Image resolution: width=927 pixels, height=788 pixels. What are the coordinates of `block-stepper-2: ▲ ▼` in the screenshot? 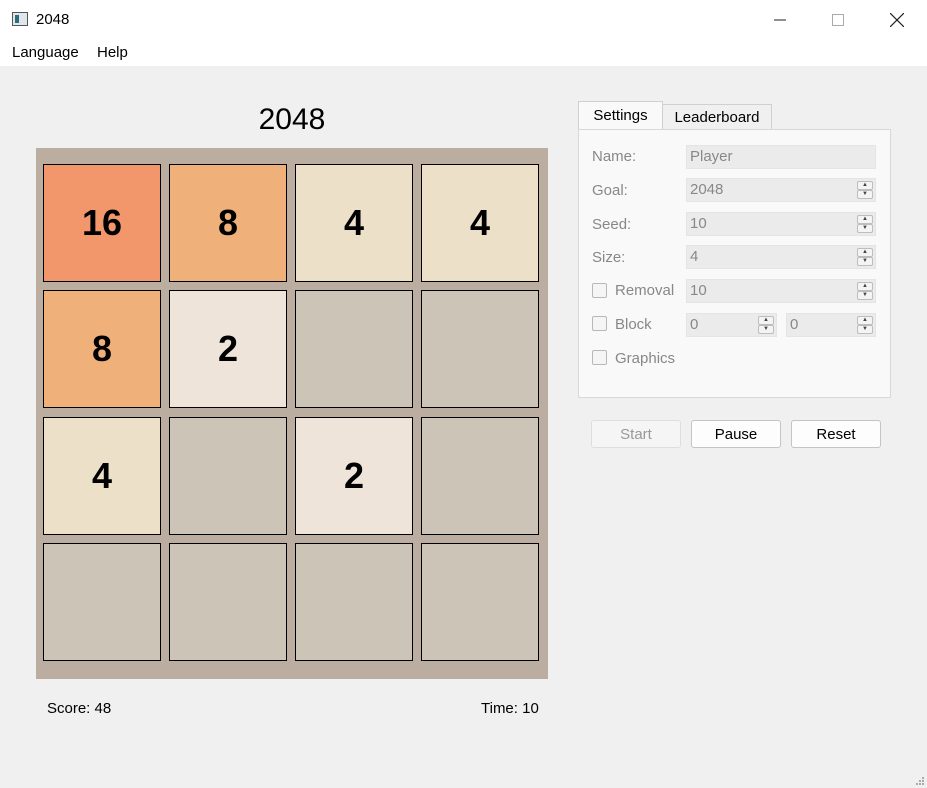 It's located at (865, 325).